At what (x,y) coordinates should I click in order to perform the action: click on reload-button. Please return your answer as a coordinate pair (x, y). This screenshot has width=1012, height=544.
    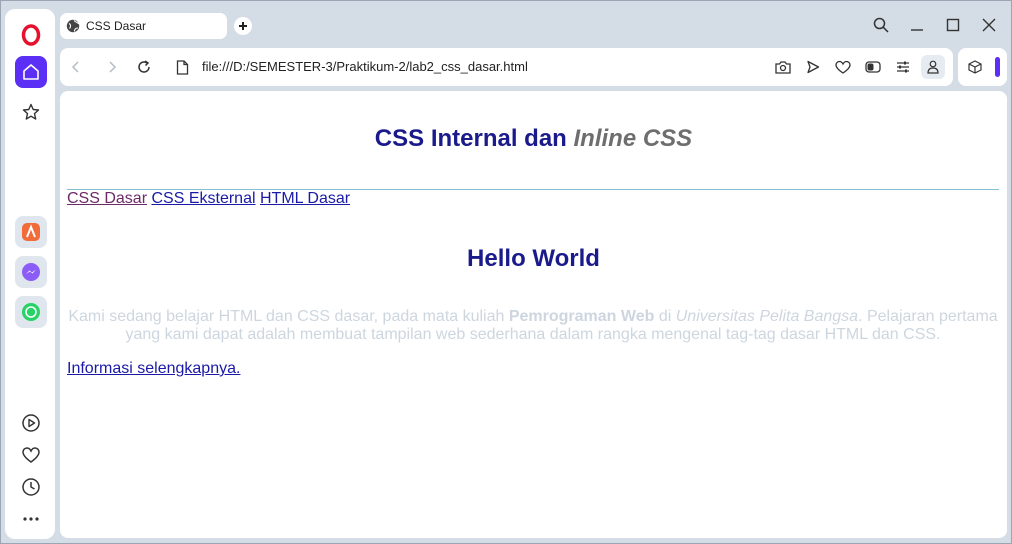
    Looking at the image, I should click on (144, 67).